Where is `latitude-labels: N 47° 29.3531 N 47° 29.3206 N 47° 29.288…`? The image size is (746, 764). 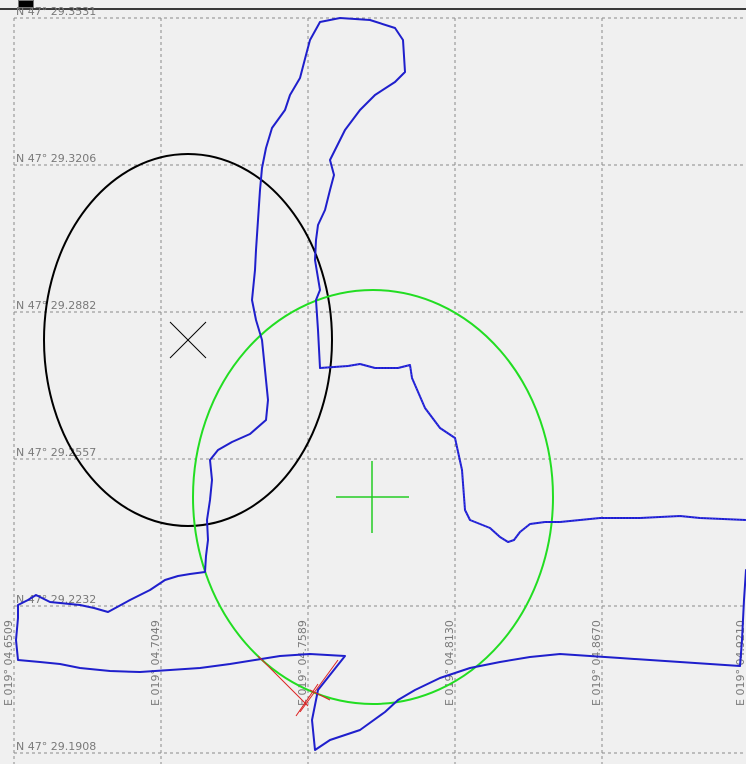 latitude-labels: N 47° 29.3531 N 47° 29.3206 N 47° 29.288… is located at coordinates (56, 379).